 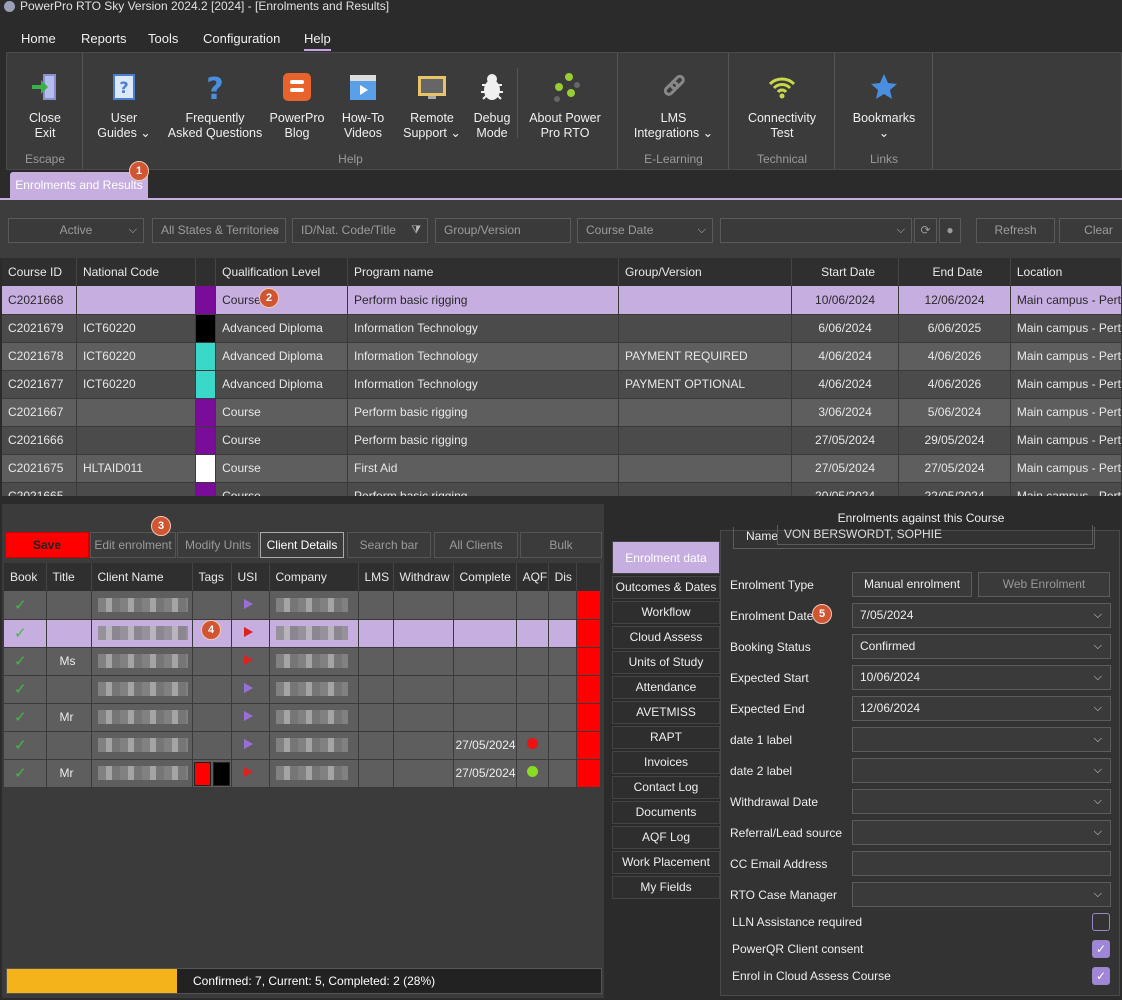 What do you see at coordinates (1044, 584) in the screenshot?
I see `web-enrolment-button: Web Enrolment` at bounding box center [1044, 584].